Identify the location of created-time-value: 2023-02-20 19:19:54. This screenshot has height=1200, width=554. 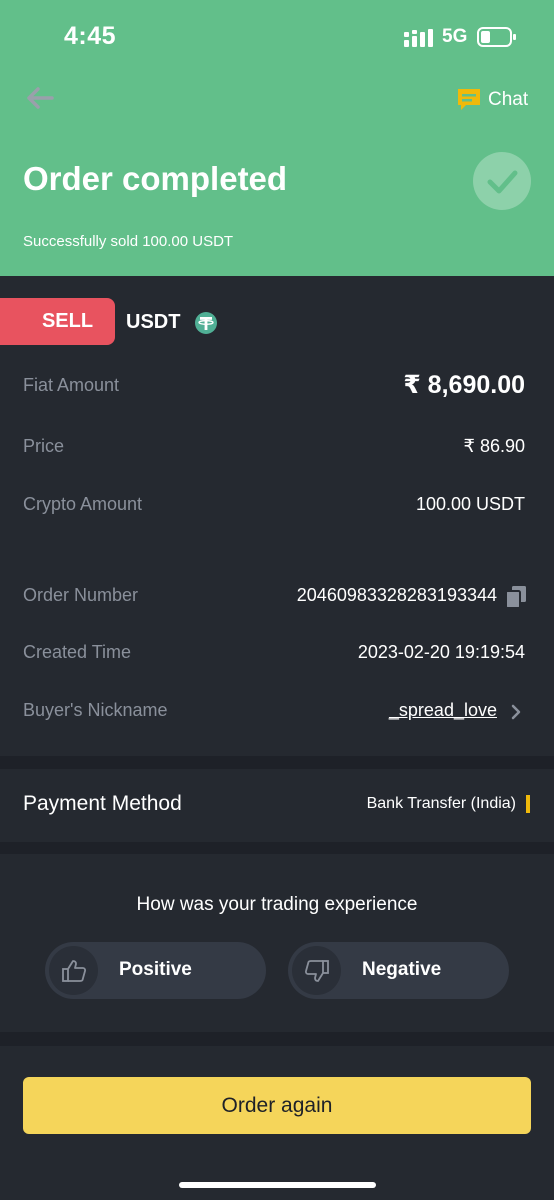
(441, 652).